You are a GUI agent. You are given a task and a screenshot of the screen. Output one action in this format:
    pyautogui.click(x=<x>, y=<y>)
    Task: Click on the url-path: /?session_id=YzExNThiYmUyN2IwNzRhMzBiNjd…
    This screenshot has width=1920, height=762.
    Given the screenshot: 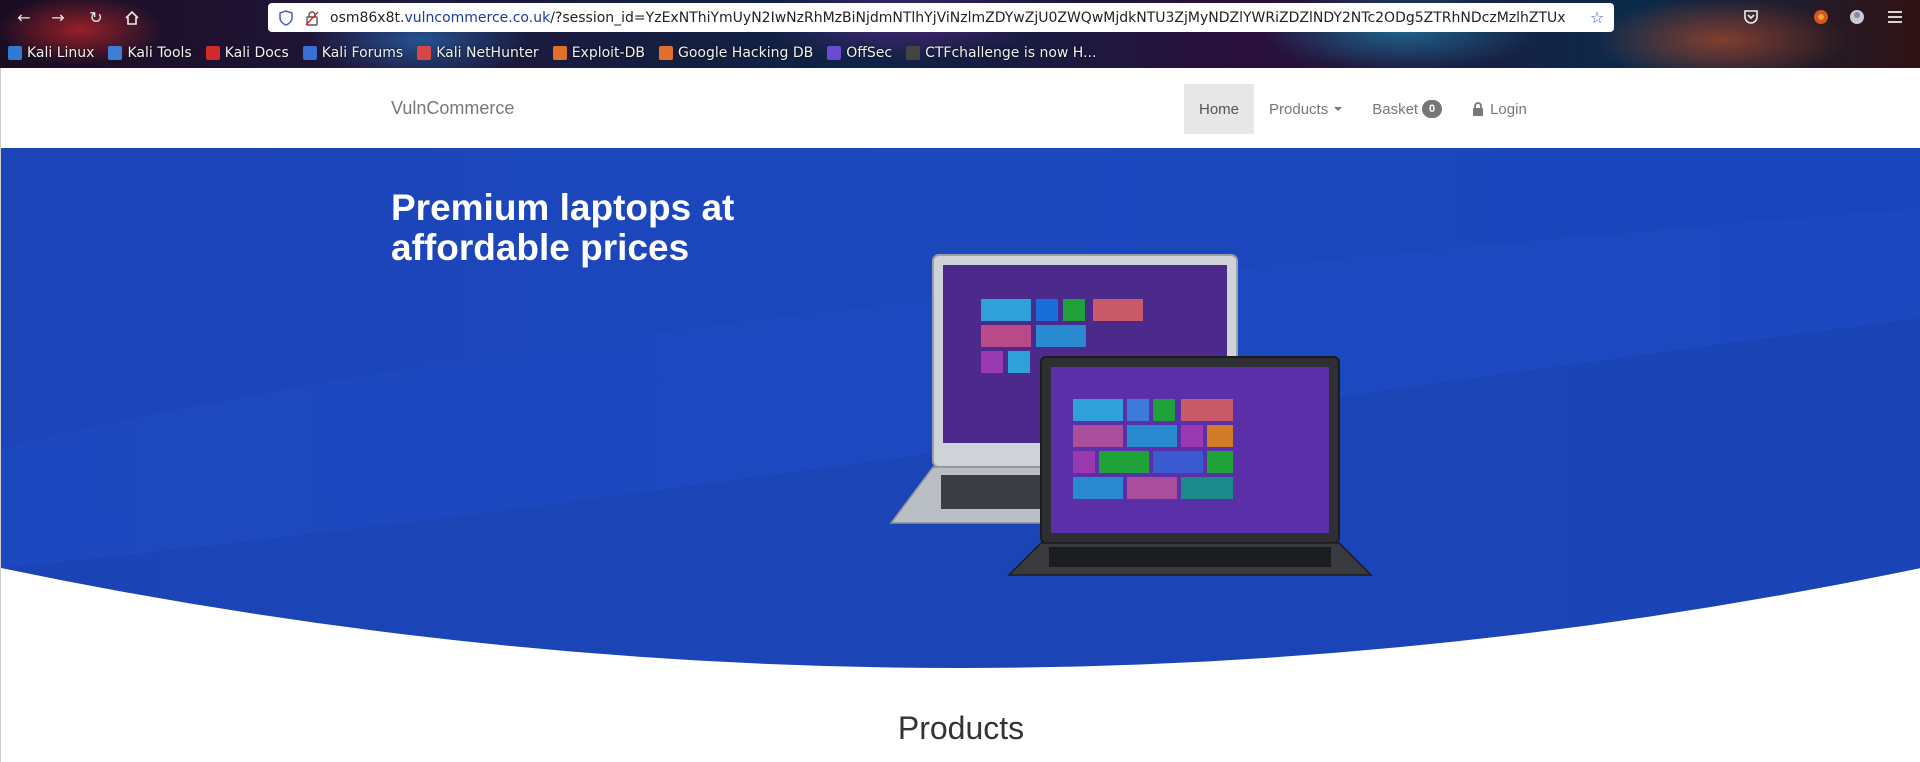 What is the action you would take?
    pyautogui.click(x=1058, y=17)
    